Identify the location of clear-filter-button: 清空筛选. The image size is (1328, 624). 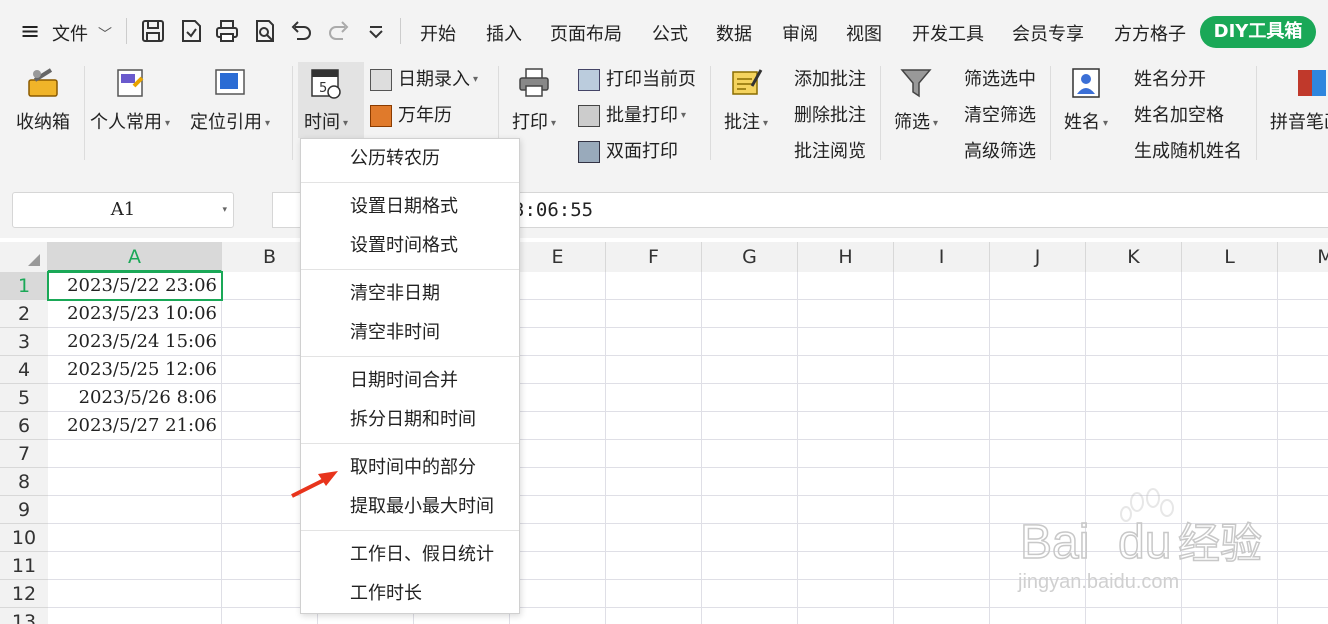
(1000, 116).